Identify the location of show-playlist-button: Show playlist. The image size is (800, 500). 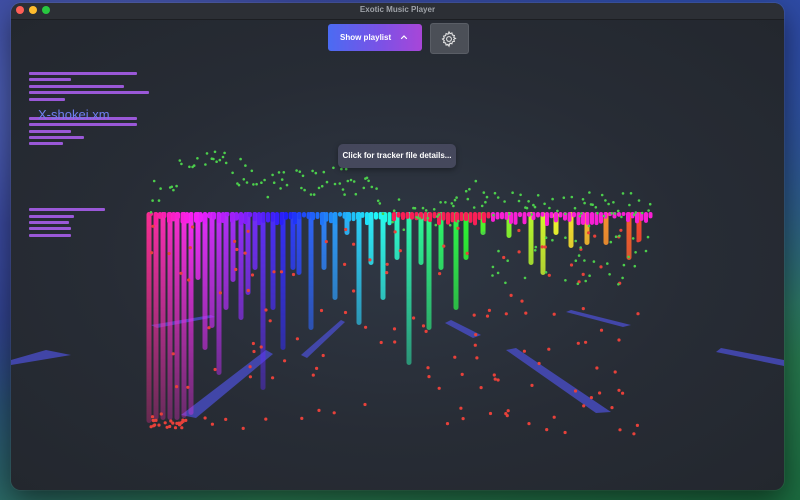
(375, 37).